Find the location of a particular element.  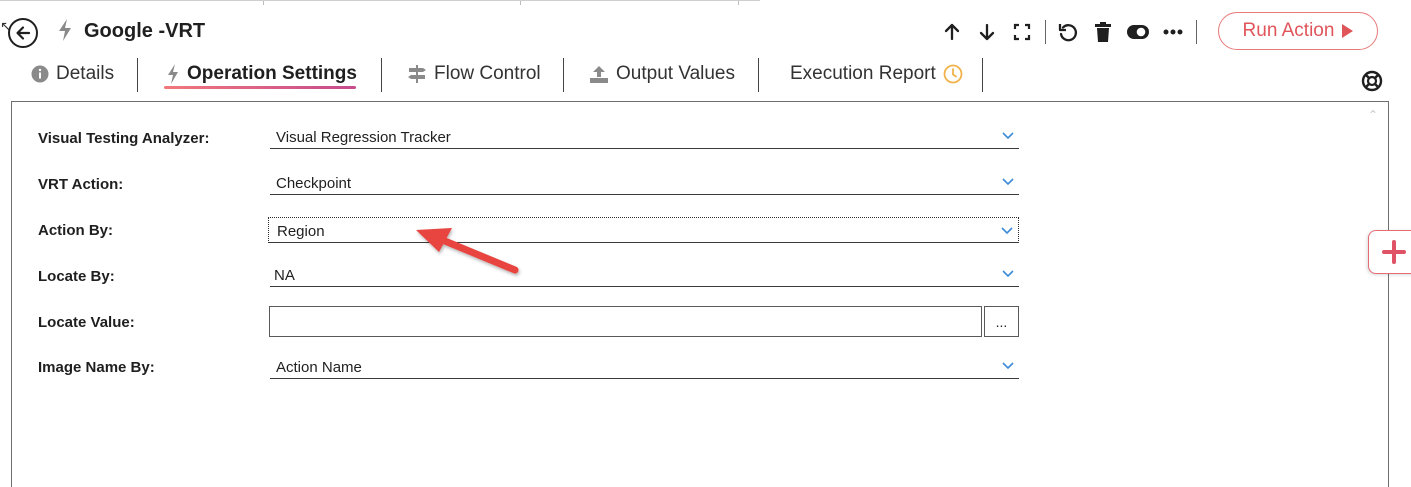

add-panel-button is located at coordinates (1389, 252).